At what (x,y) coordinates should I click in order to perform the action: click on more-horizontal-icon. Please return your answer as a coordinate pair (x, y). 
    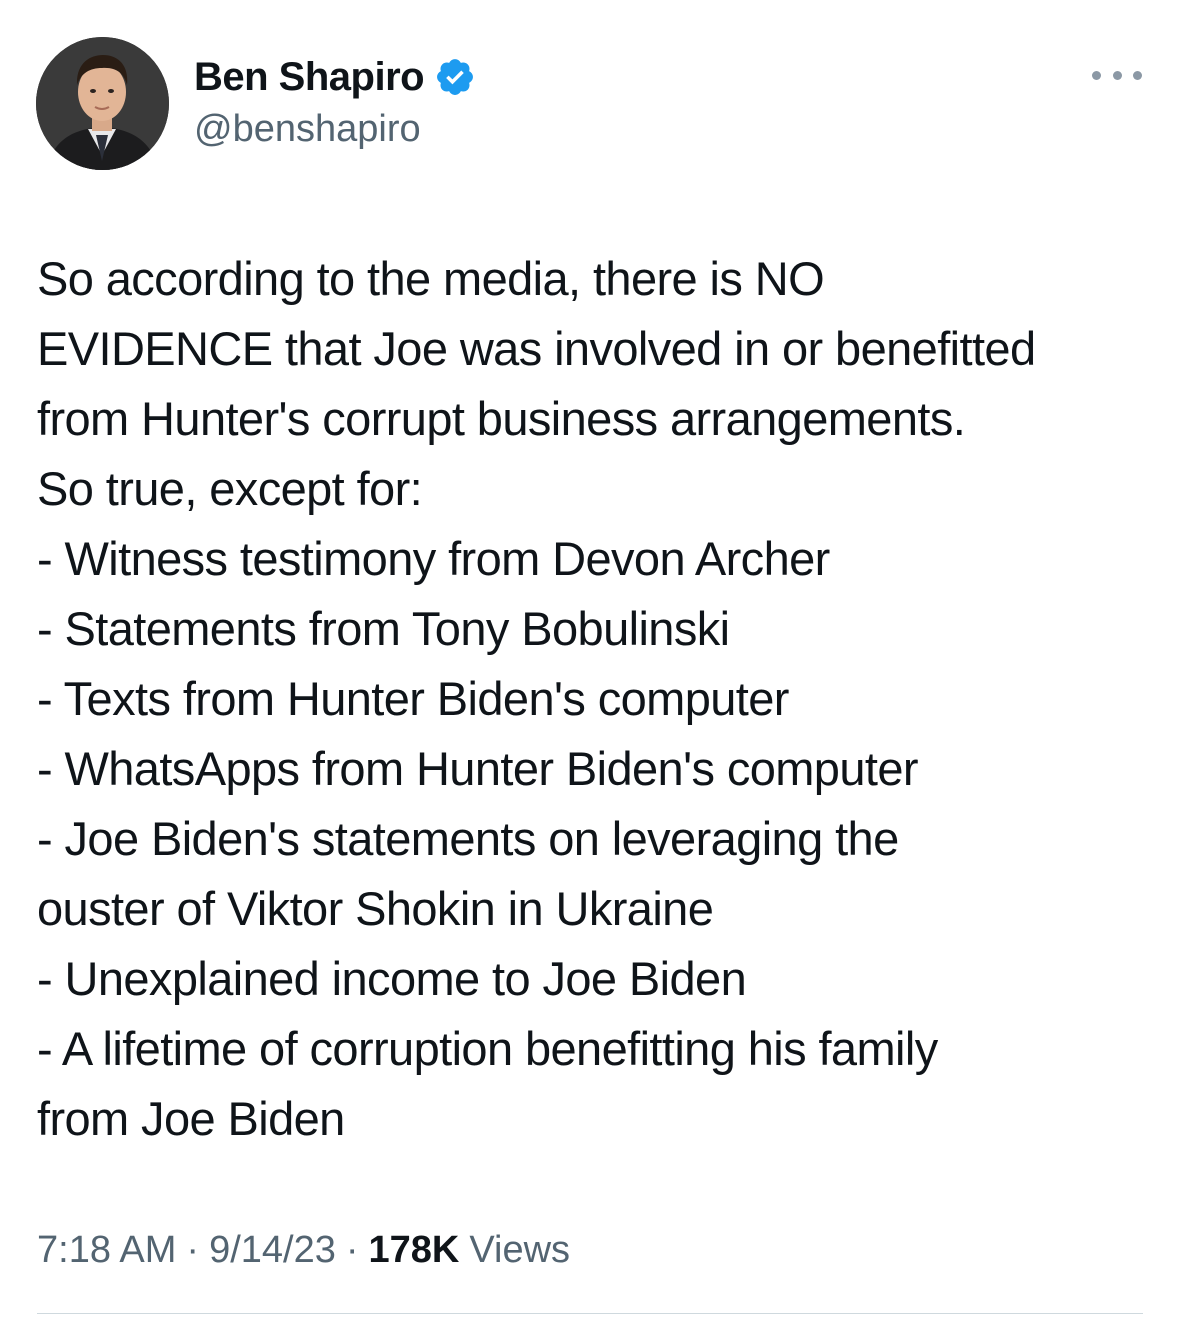
    Looking at the image, I should click on (1117, 75).